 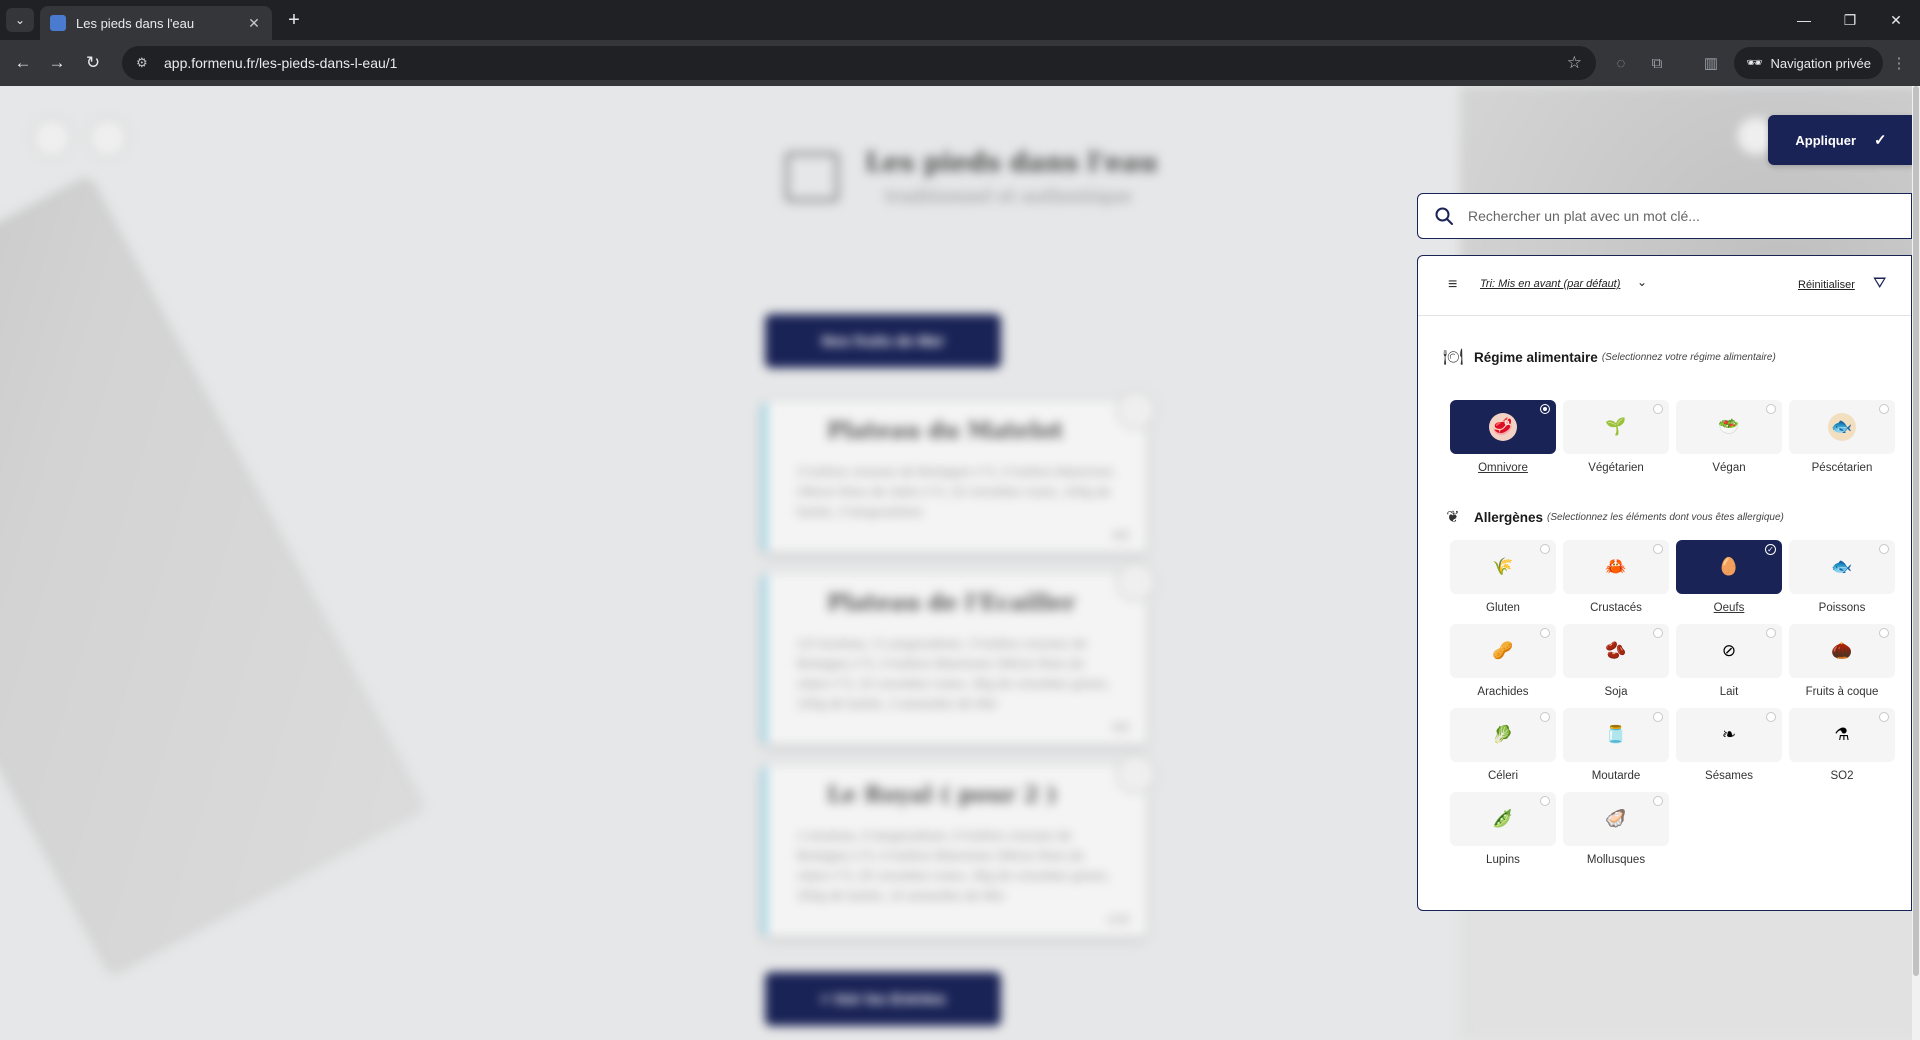 What do you see at coordinates (281, 63) in the screenshot?
I see `url-text: app.formenu.fr/les-pieds-dans-l-eau/1` at bounding box center [281, 63].